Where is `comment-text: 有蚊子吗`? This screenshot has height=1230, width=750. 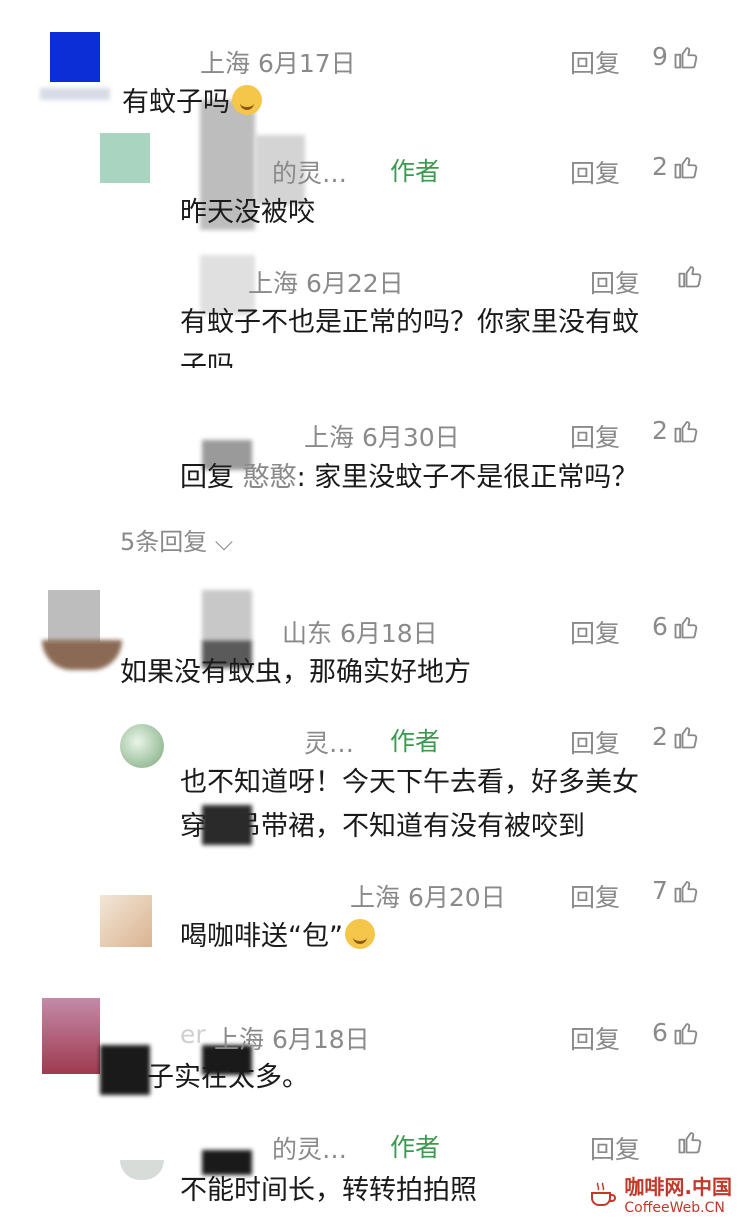 comment-text: 有蚊子吗 is located at coordinates (192, 102).